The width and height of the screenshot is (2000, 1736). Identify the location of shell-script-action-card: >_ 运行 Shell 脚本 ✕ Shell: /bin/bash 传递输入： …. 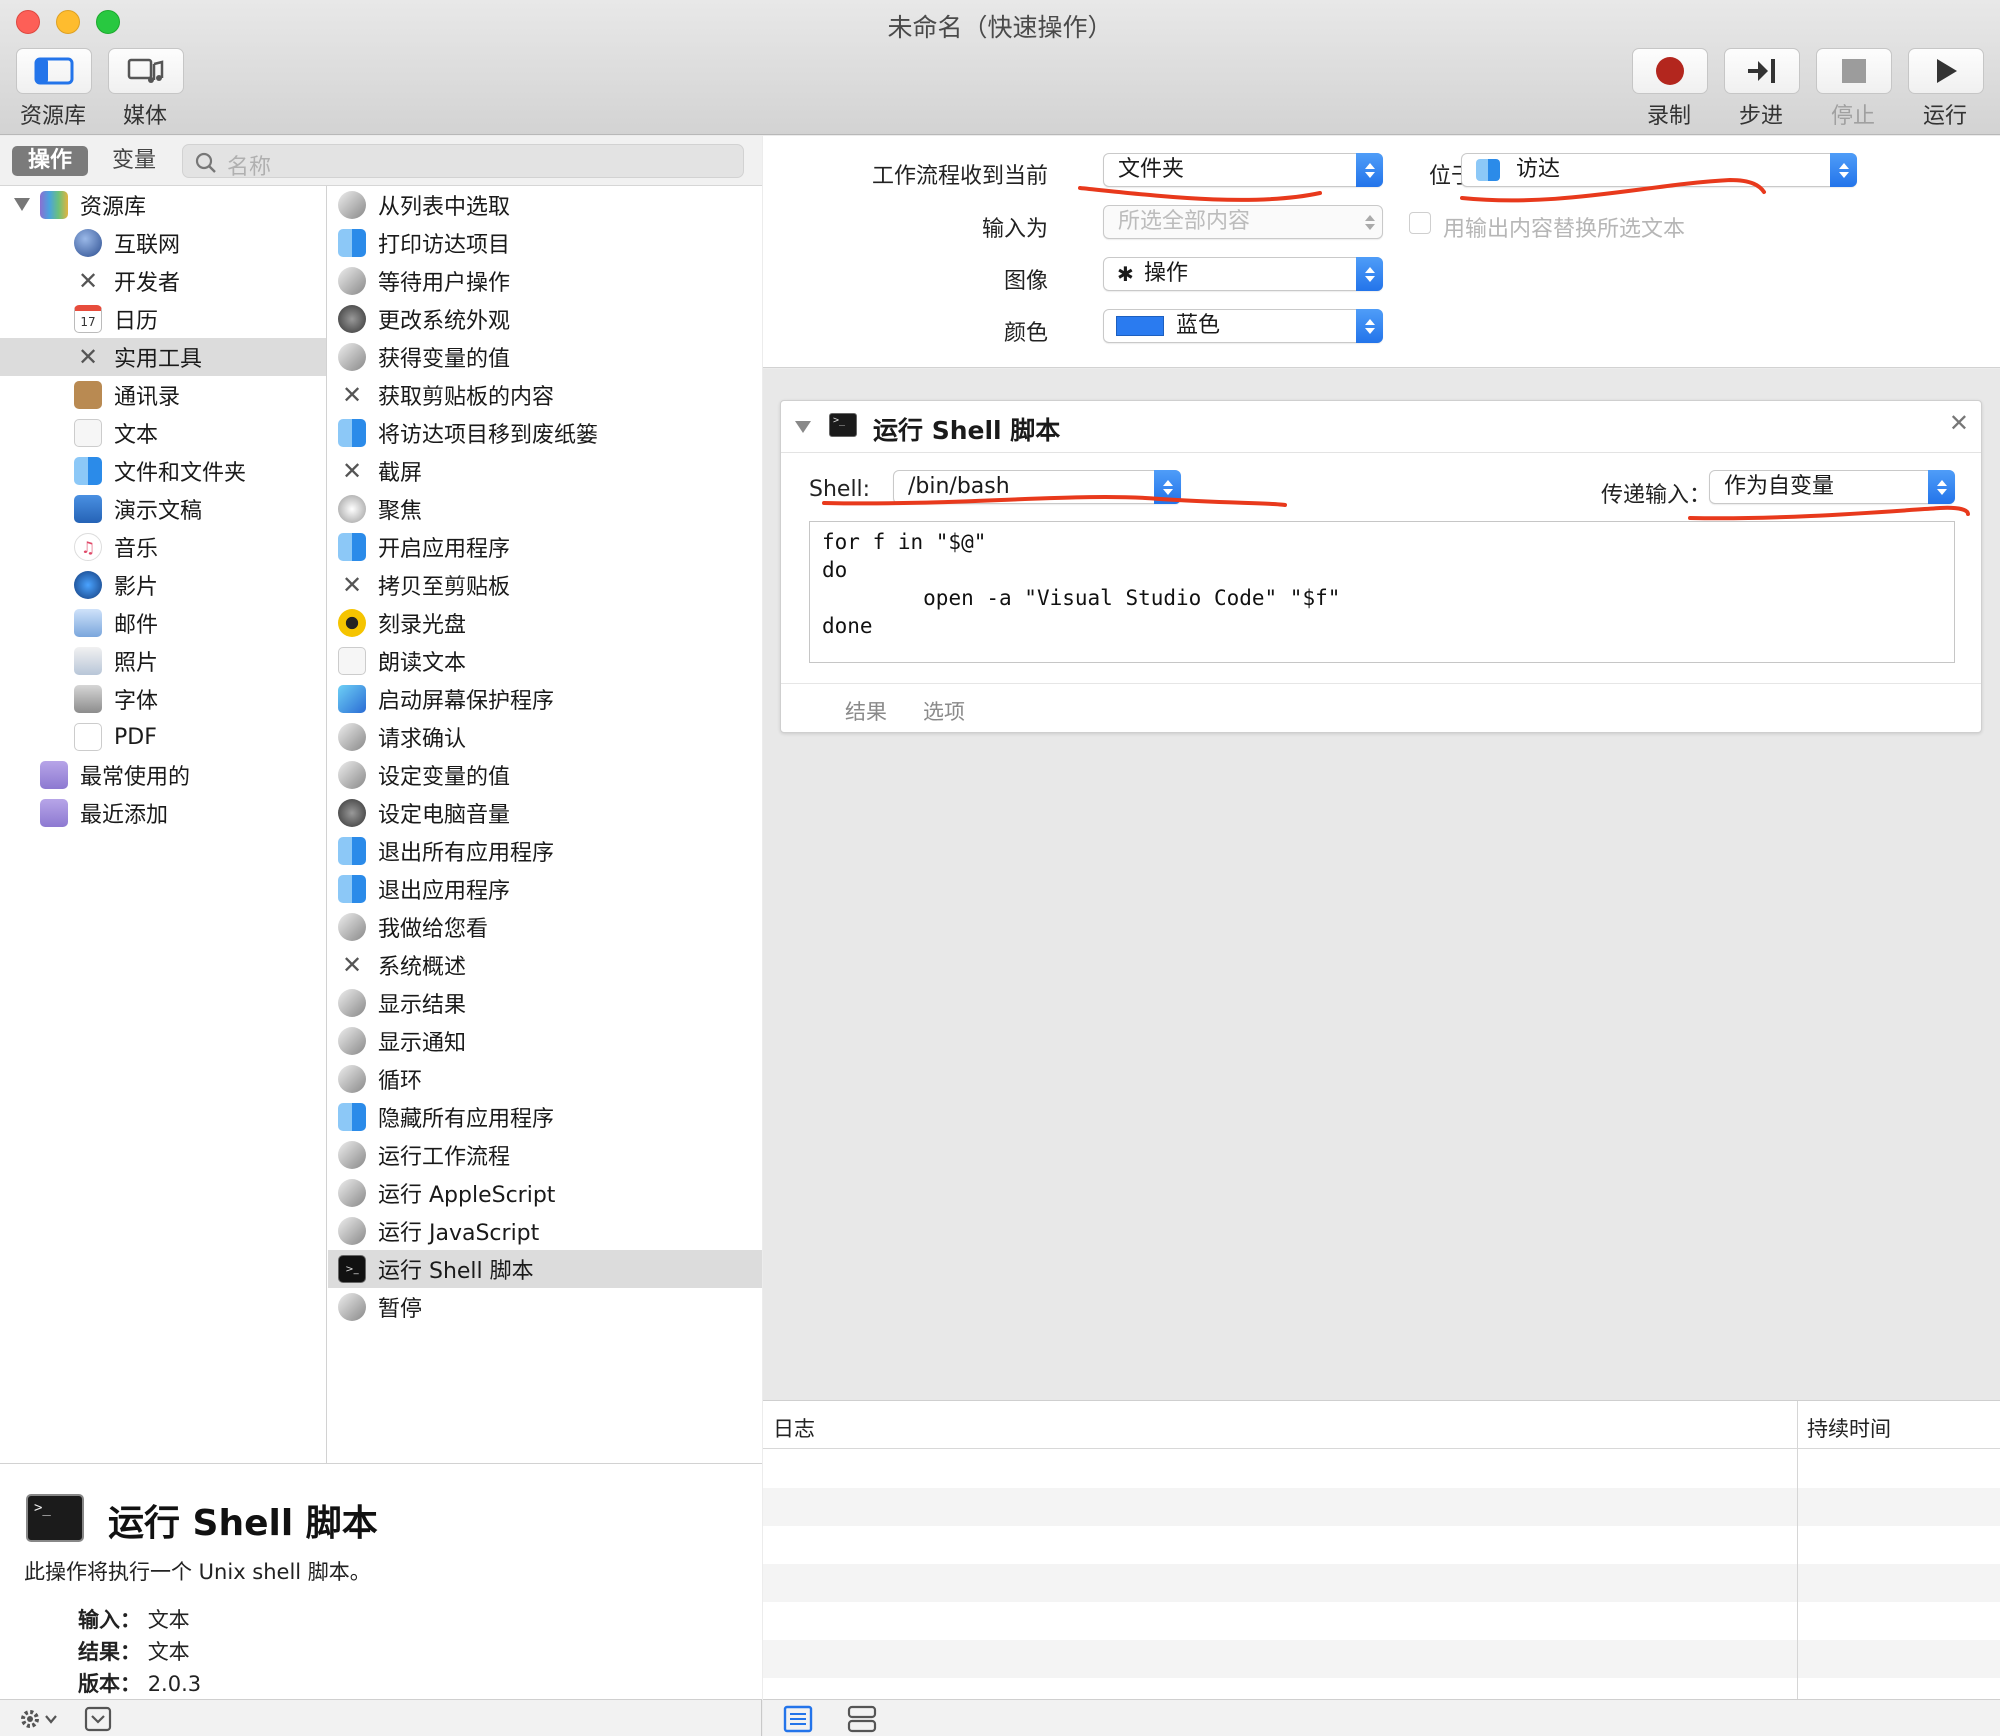
(1381, 566).